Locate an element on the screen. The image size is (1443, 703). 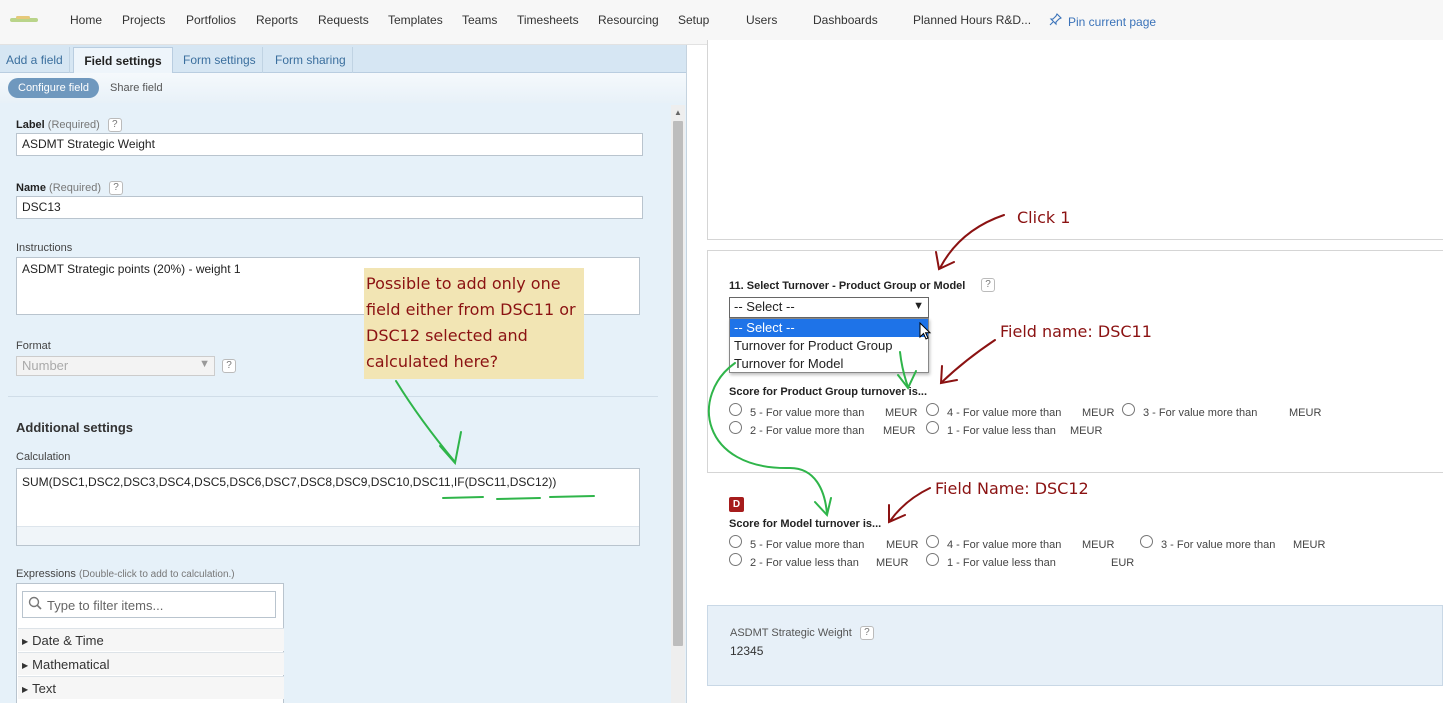
annotation-click1: Click 1 is located at coordinates (1044, 217).